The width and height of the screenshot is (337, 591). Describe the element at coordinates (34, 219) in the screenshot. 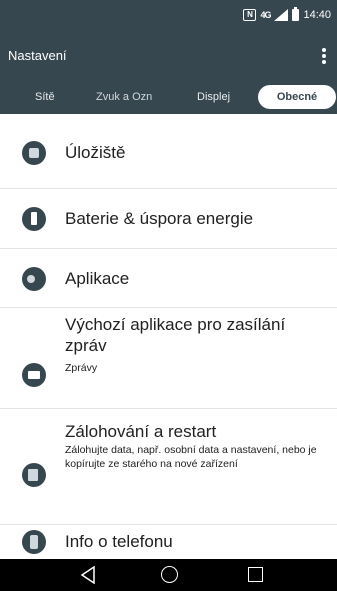

I see `battery-icon` at that location.